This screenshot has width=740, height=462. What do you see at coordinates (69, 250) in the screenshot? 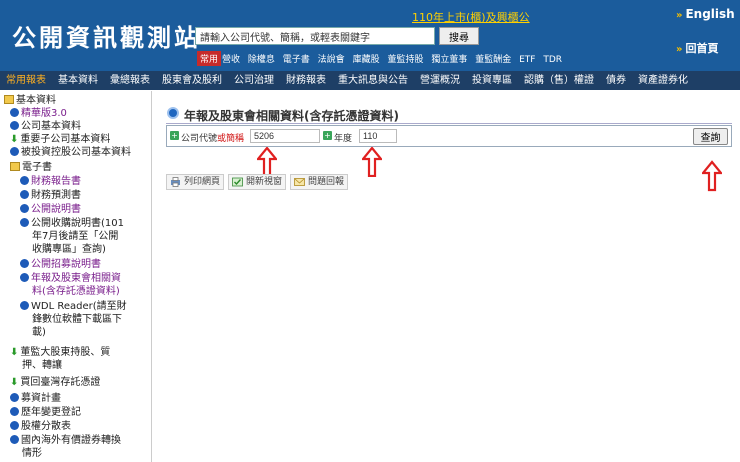
I see `sidebar-item-tender-offer-cont2: 收購專區」查詢)` at bounding box center [69, 250].